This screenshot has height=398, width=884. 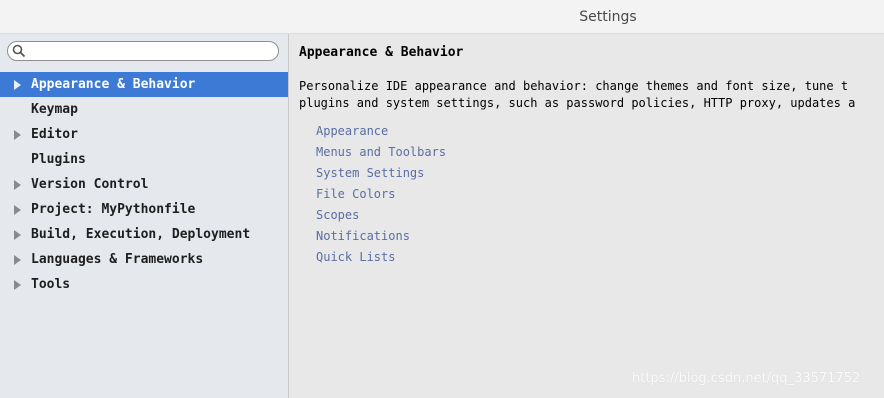 I want to click on link-notifications: Notifications, so click(x=381, y=238).